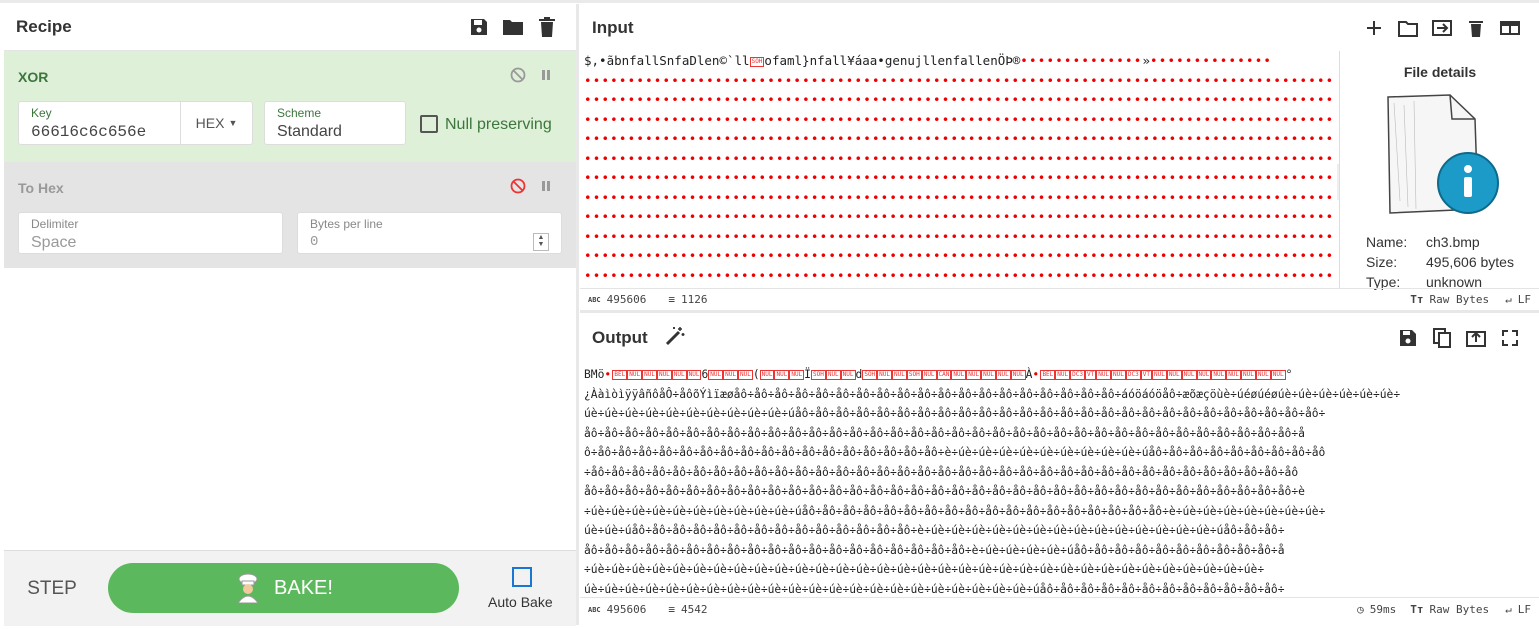 Image resolution: width=1539 pixels, height=629 pixels. What do you see at coordinates (620, 337) in the screenshot?
I see `output-title: Output` at bounding box center [620, 337].